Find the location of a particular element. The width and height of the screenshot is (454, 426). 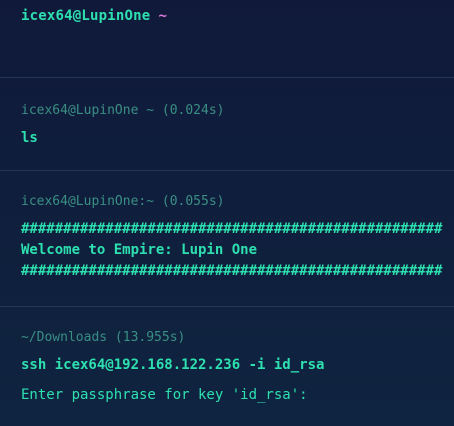

block-header: ~/Downloads (13.955s) is located at coordinates (103, 337).